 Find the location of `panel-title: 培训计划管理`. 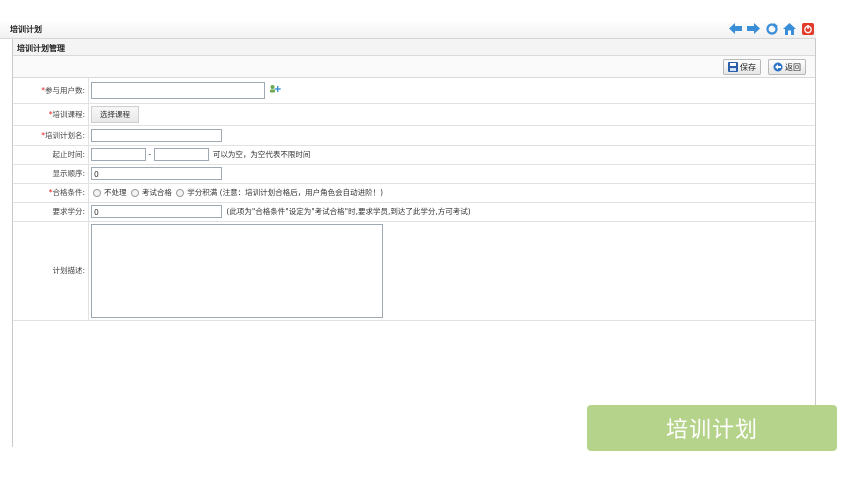

panel-title: 培训计划管理 is located at coordinates (41, 48).